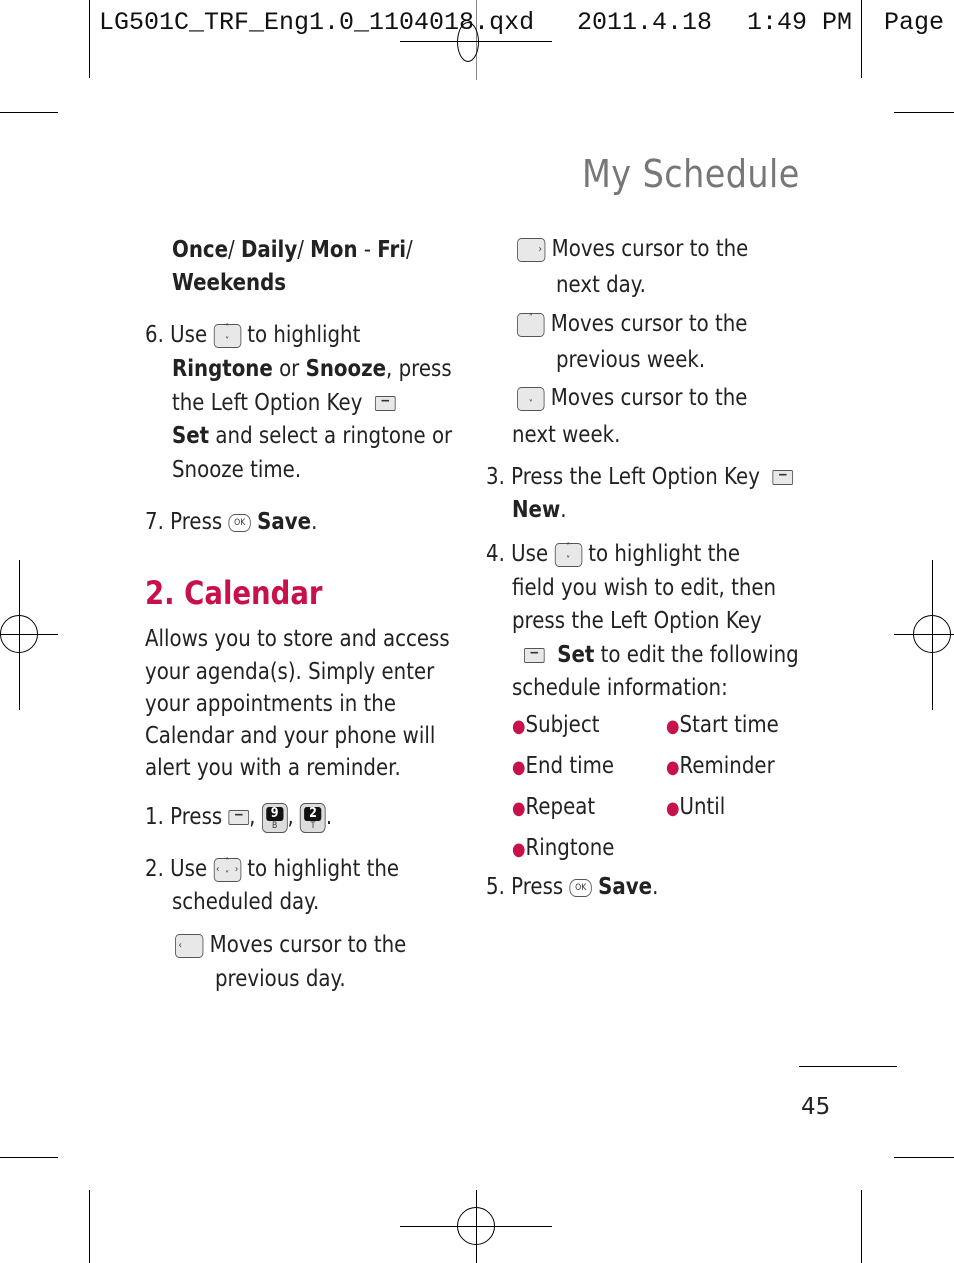 The image size is (954, 1263). I want to click on down-key-desc-line2: next week., so click(566, 435).